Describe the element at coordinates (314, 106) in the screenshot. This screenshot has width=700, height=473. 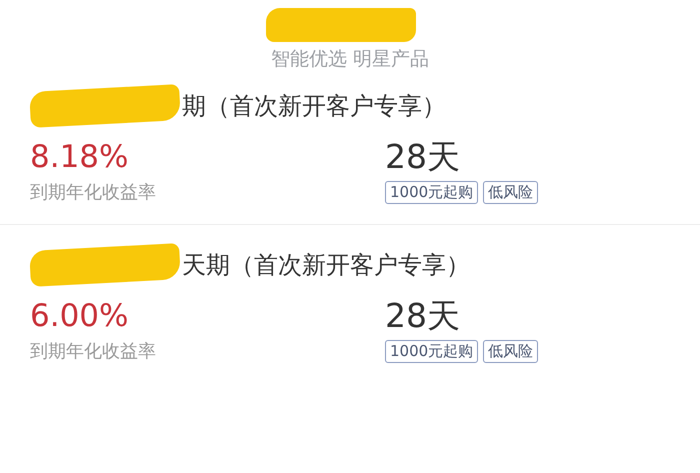
I see `product-title: 期（首次新开客户专享）` at that location.